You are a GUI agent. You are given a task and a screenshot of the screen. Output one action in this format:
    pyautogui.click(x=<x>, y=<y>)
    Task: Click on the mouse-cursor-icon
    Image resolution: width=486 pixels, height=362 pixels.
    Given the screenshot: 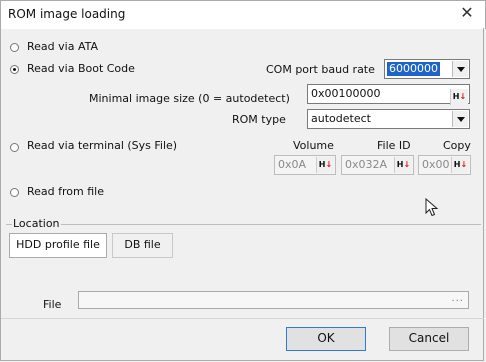 What is the action you would take?
    pyautogui.click(x=432, y=207)
    